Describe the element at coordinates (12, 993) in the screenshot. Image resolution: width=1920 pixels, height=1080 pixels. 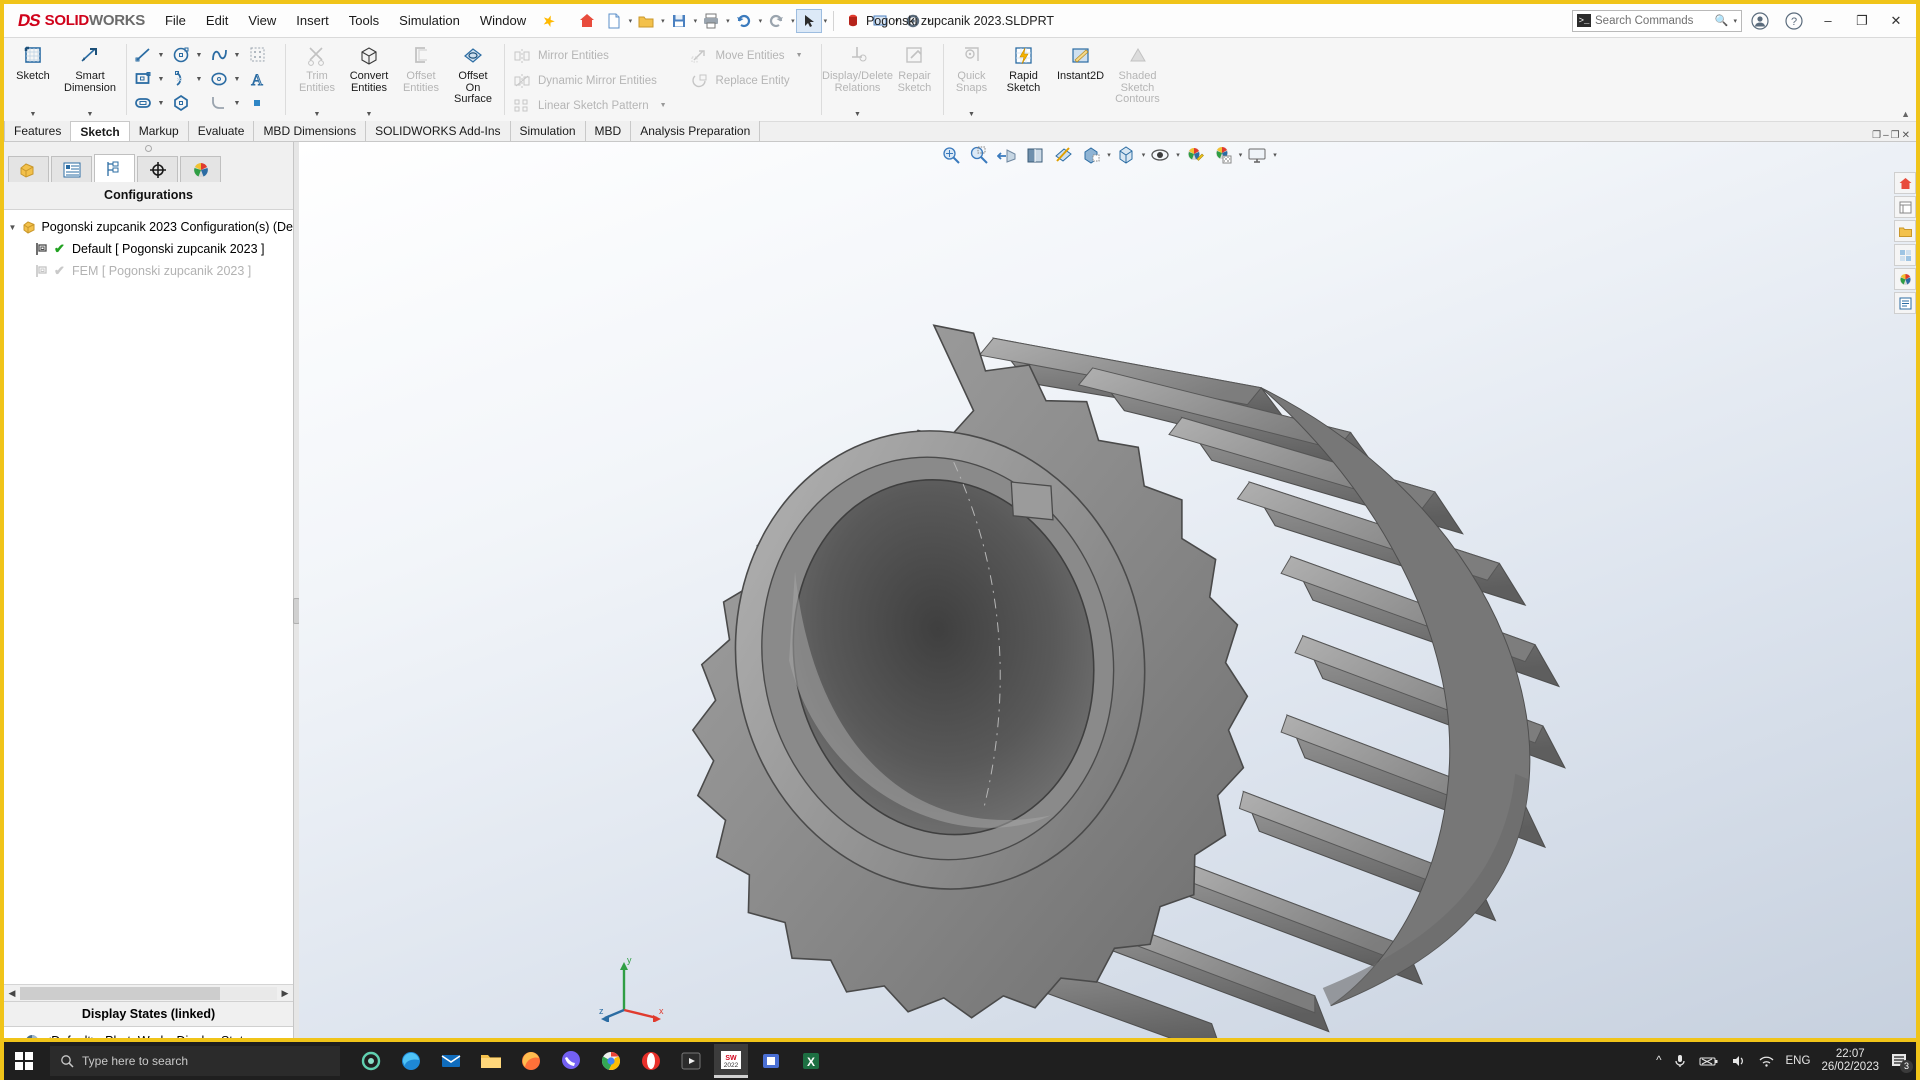
I see `scroll-left-icon: ◀` at that location.